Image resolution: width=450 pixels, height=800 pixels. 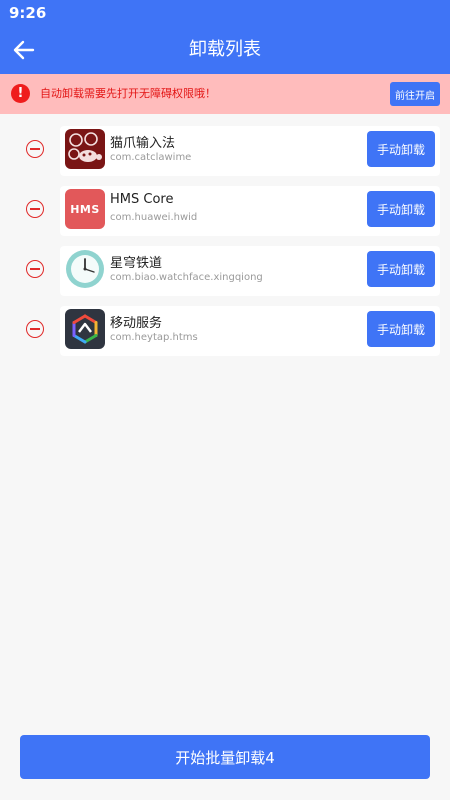 What do you see at coordinates (85, 329) in the screenshot?
I see `mobile-services-icon` at bounding box center [85, 329].